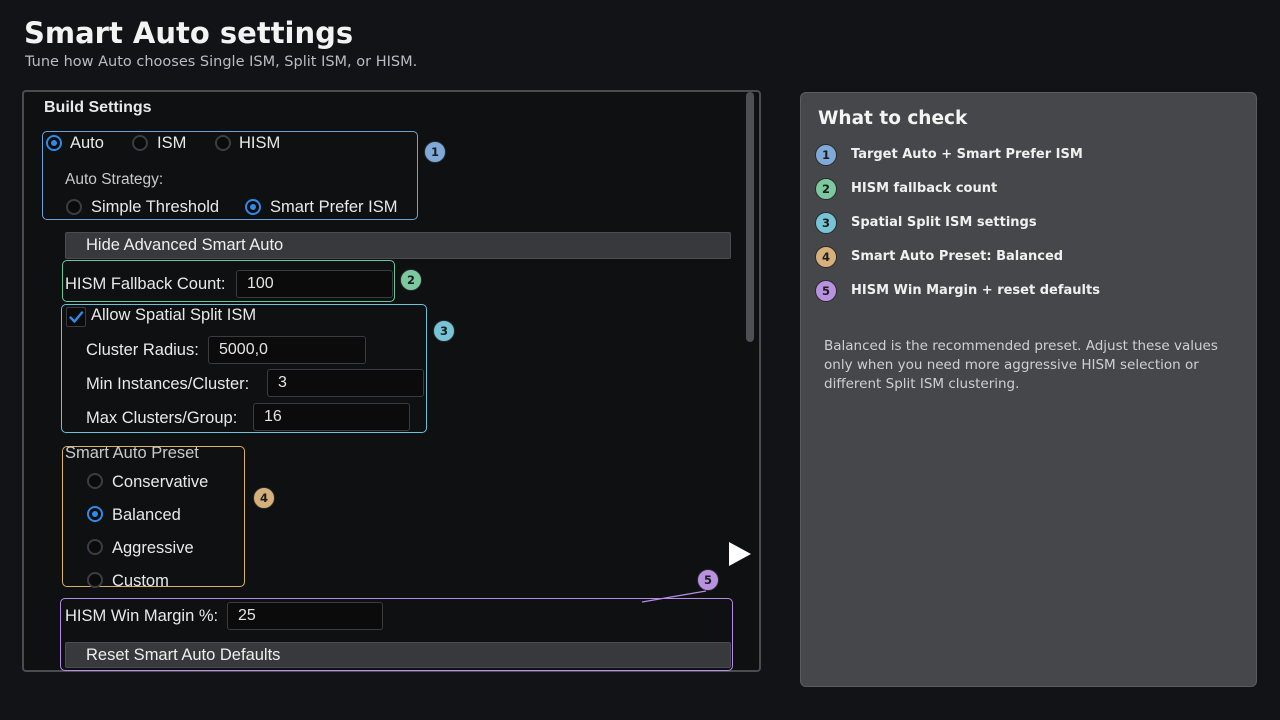 The height and width of the screenshot is (720, 1280). What do you see at coordinates (223, 143) in the screenshot?
I see `radio-hism` at bounding box center [223, 143].